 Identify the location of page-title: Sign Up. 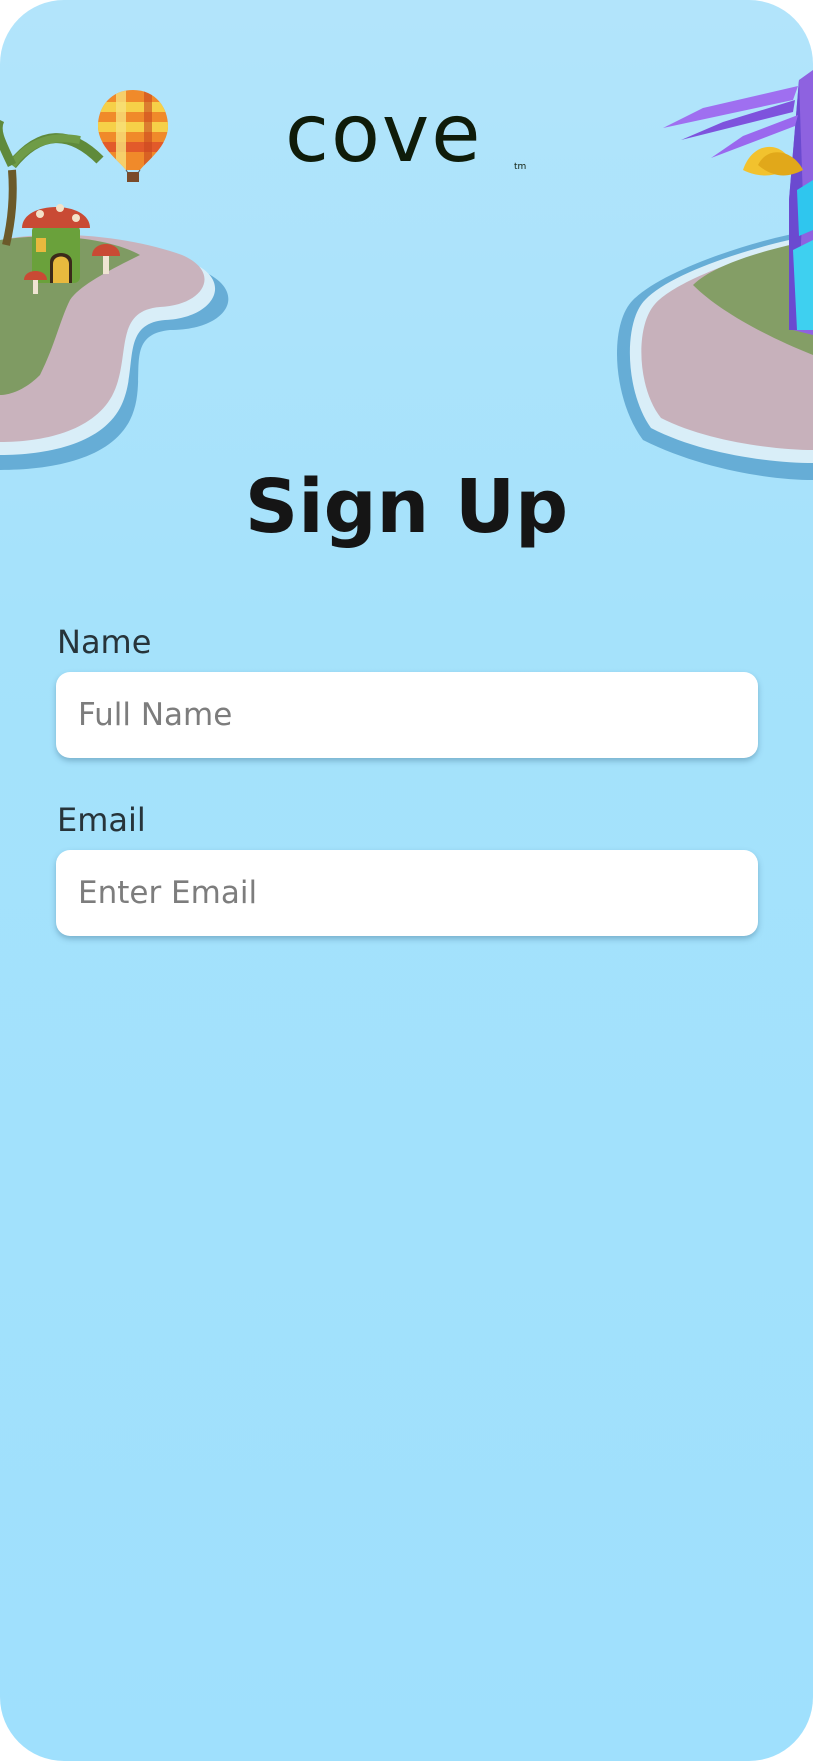
(406, 507).